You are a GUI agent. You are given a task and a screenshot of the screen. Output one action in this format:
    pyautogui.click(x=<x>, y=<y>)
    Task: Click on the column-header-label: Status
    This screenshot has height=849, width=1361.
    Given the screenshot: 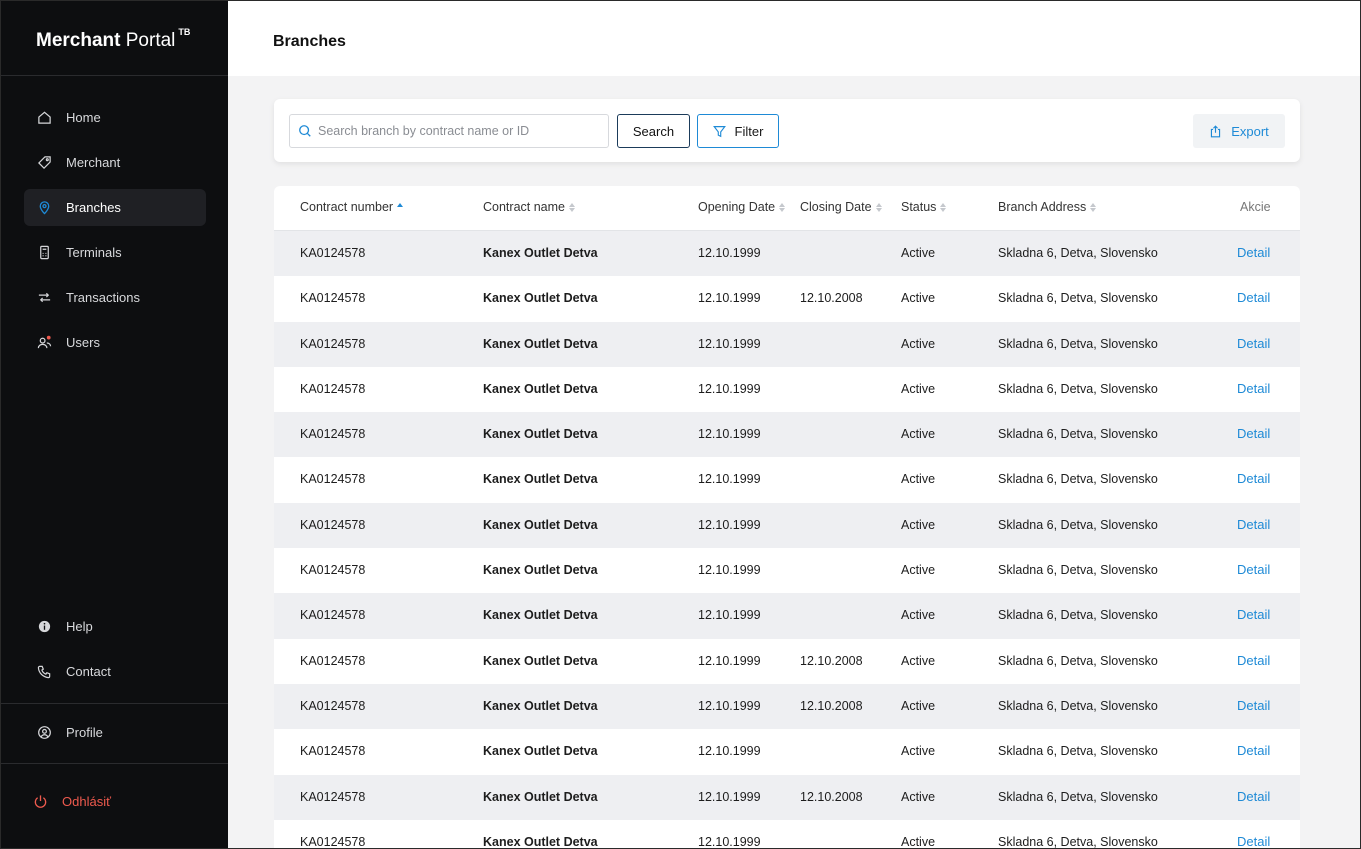 What is the action you would take?
    pyautogui.click(x=919, y=207)
    